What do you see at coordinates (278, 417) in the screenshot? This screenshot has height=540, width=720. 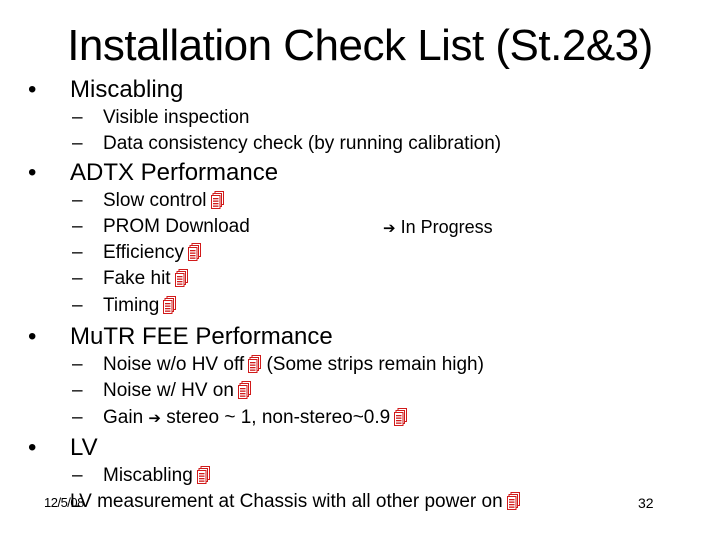 I see `sub-item-suffix: stereo ~ 1, non-stereo~0.9` at bounding box center [278, 417].